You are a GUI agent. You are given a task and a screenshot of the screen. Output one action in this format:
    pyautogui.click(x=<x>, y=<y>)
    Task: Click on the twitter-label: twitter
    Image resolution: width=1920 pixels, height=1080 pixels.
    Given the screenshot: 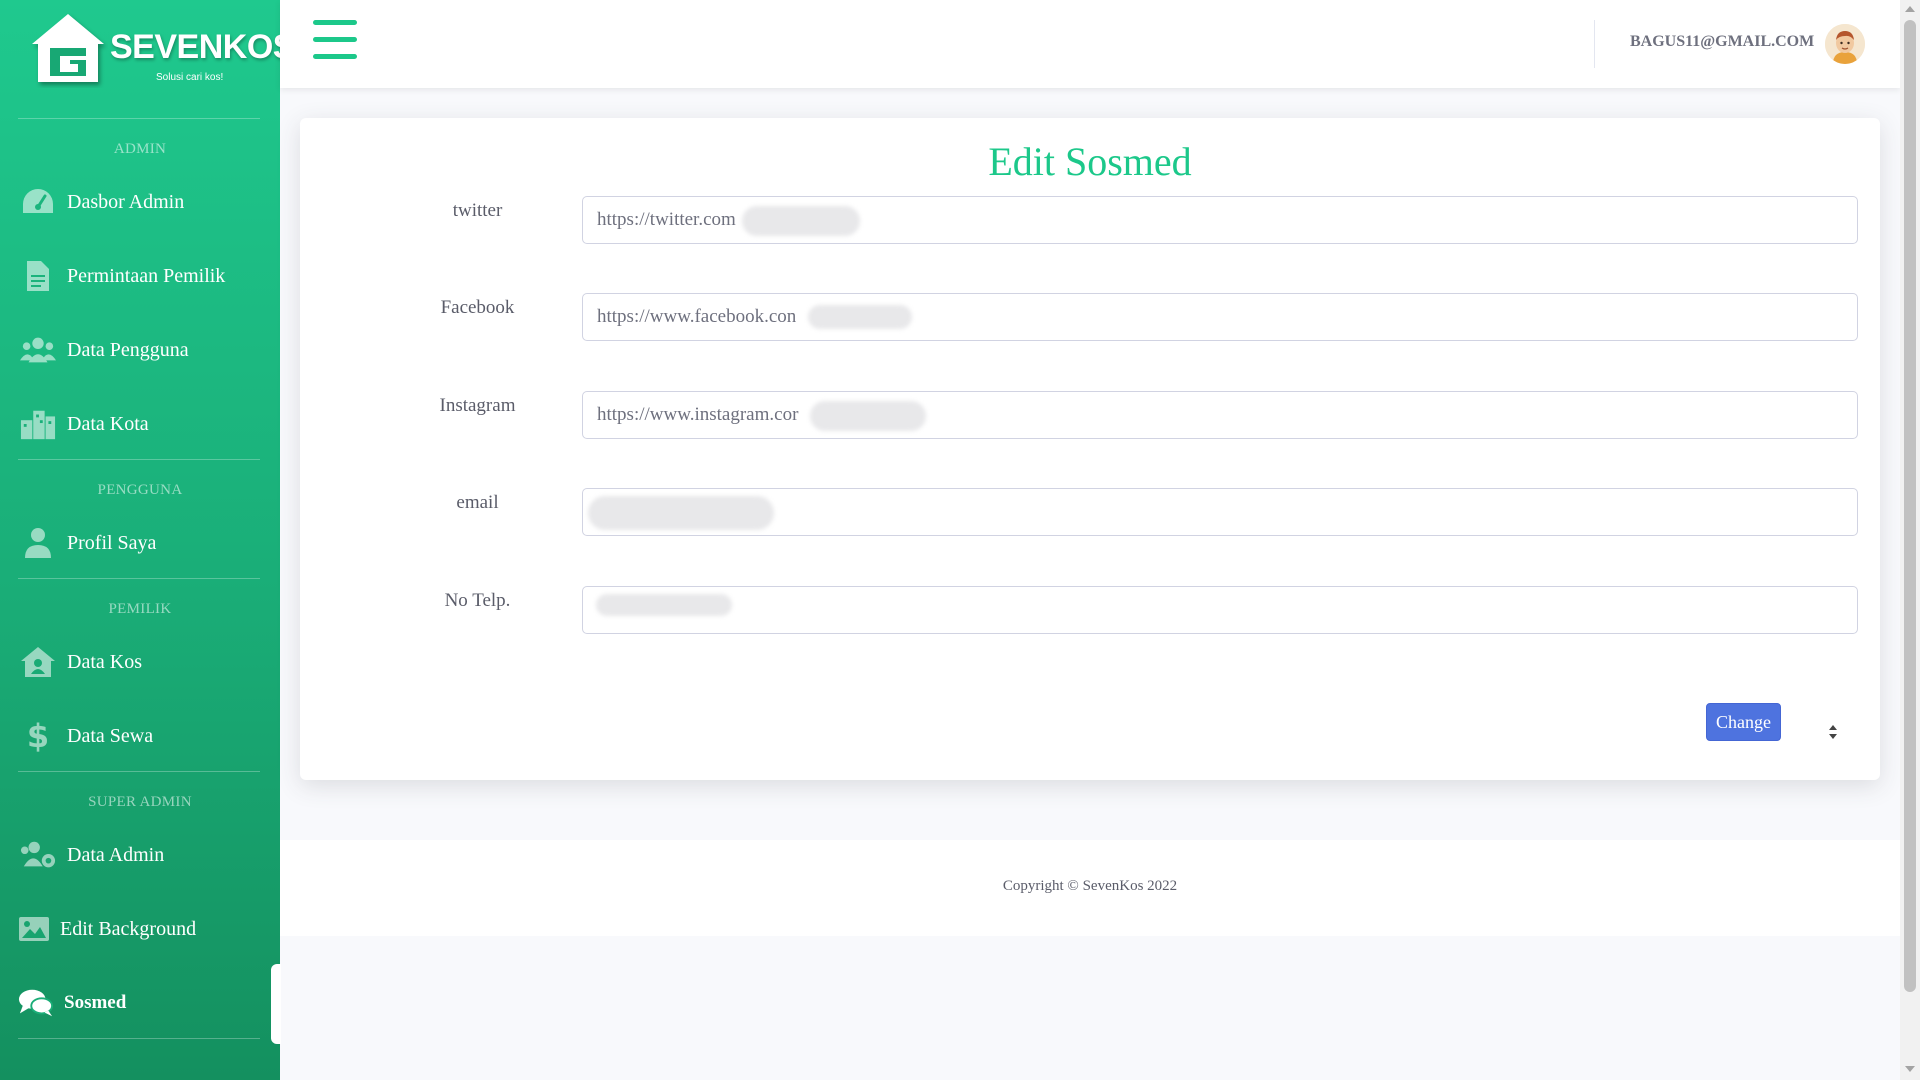 What is the action you would take?
    pyautogui.click(x=477, y=210)
    